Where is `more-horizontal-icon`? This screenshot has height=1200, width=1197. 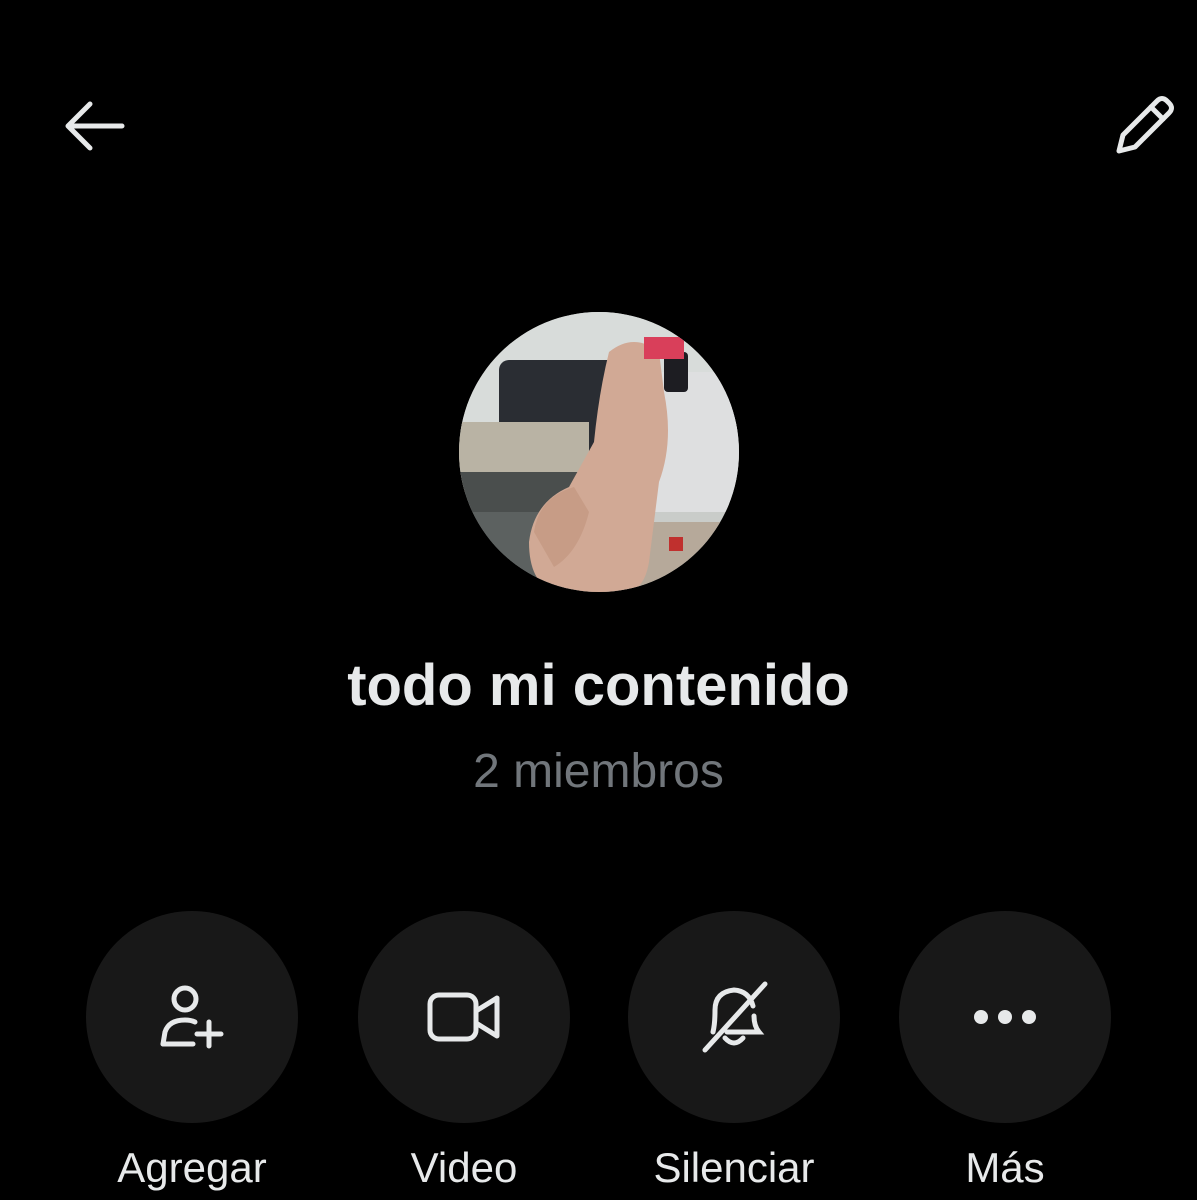
more-horizontal-icon is located at coordinates (1005, 1017).